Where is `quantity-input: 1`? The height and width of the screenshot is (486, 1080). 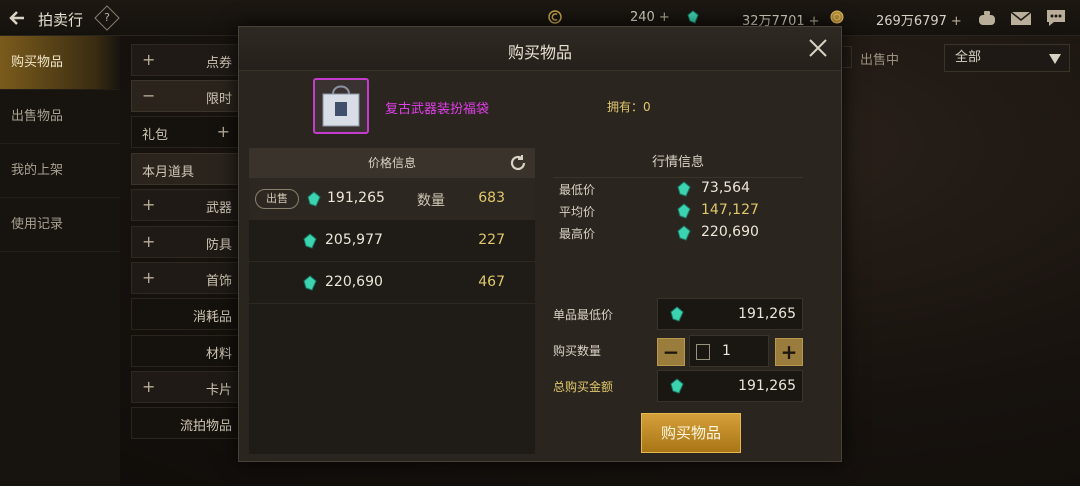
quantity-input: 1 is located at coordinates (729, 351).